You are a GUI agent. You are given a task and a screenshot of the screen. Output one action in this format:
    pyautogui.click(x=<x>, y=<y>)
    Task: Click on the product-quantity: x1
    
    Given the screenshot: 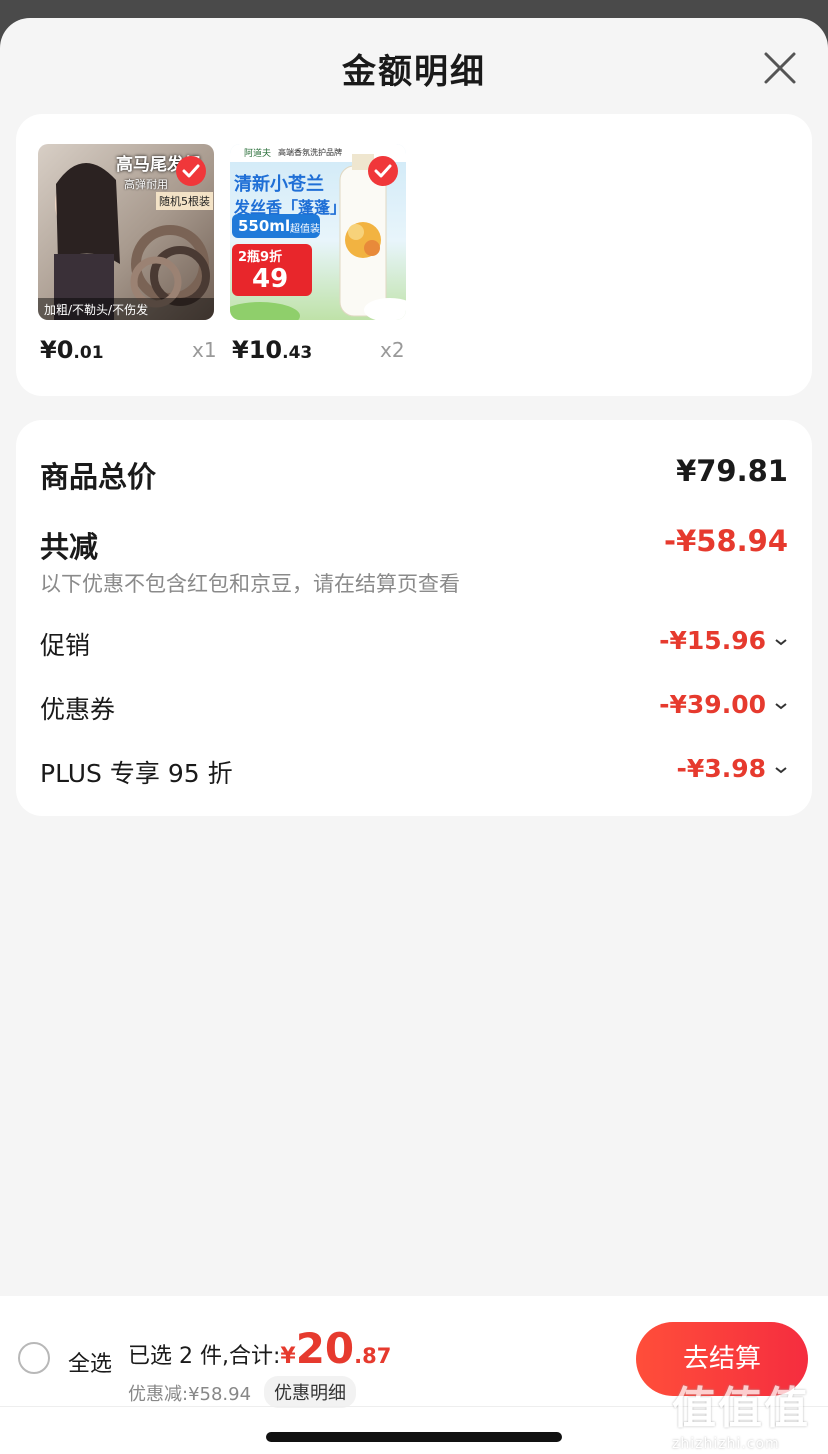 What is the action you would take?
    pyautogui.click(x=204, y=350)
    